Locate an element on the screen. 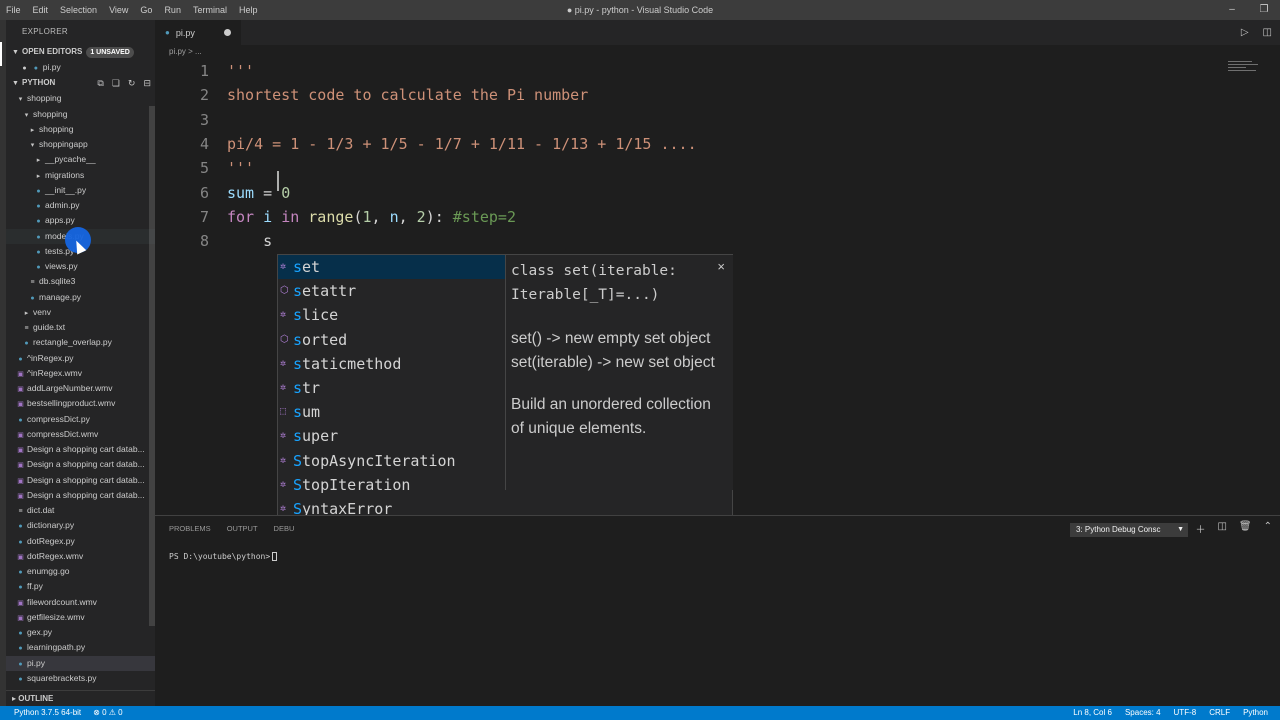 Image resolution: width=1280 pixels, height=720 pixels. explorer-active-indicator is located at coordinates (1, 54).